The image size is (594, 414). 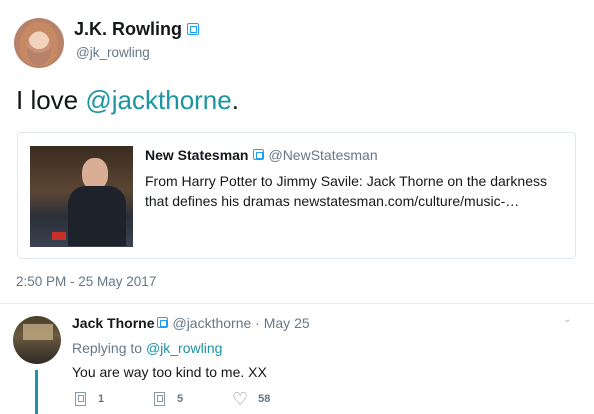 What do you see at coordinates (80, 399) in the screenshot?
I see `reply-icon` at bounding box center [80, 399].